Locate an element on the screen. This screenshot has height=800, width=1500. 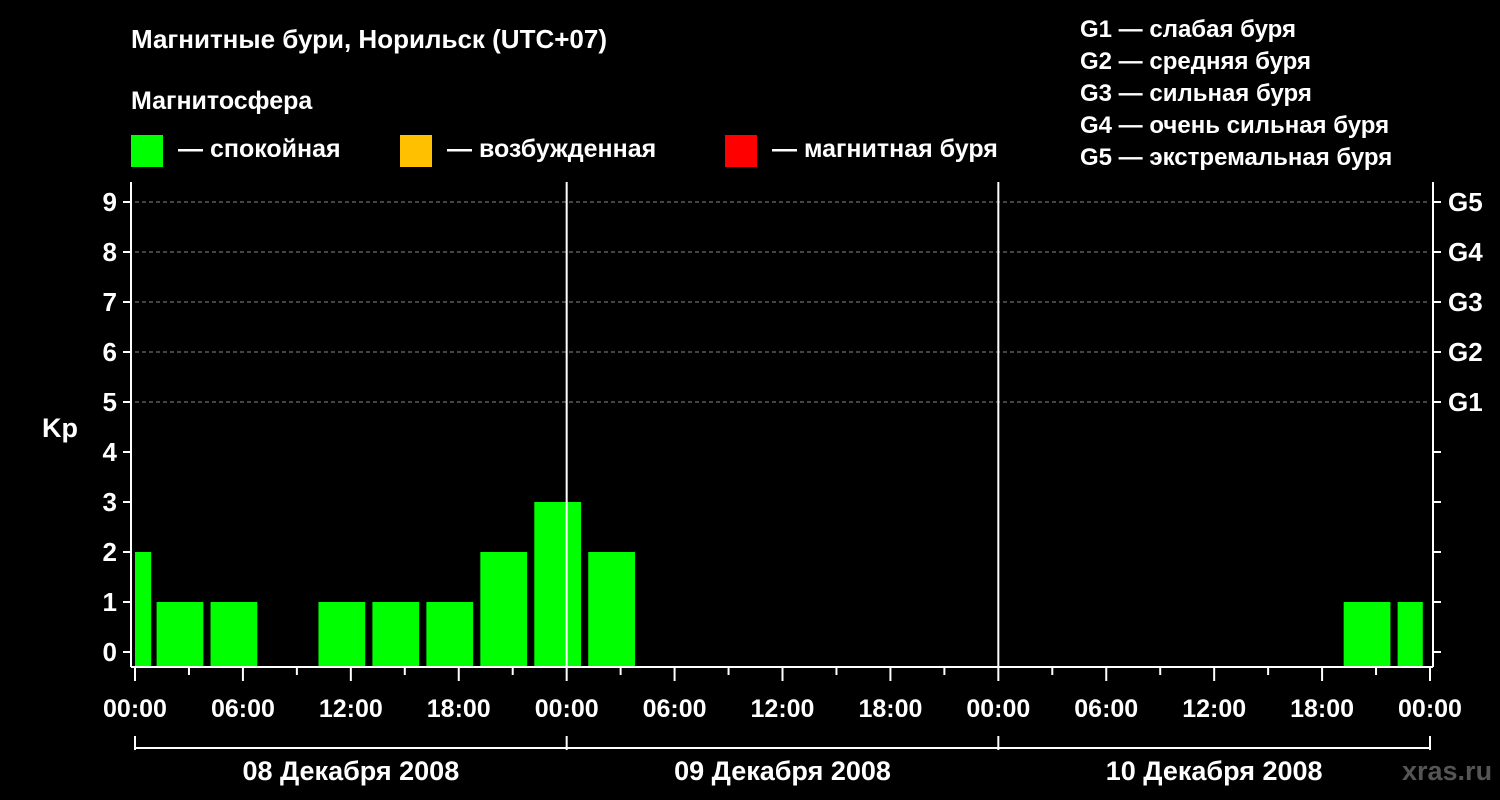
y-tick-label-0: 0 is located at coordinates (110, 652).